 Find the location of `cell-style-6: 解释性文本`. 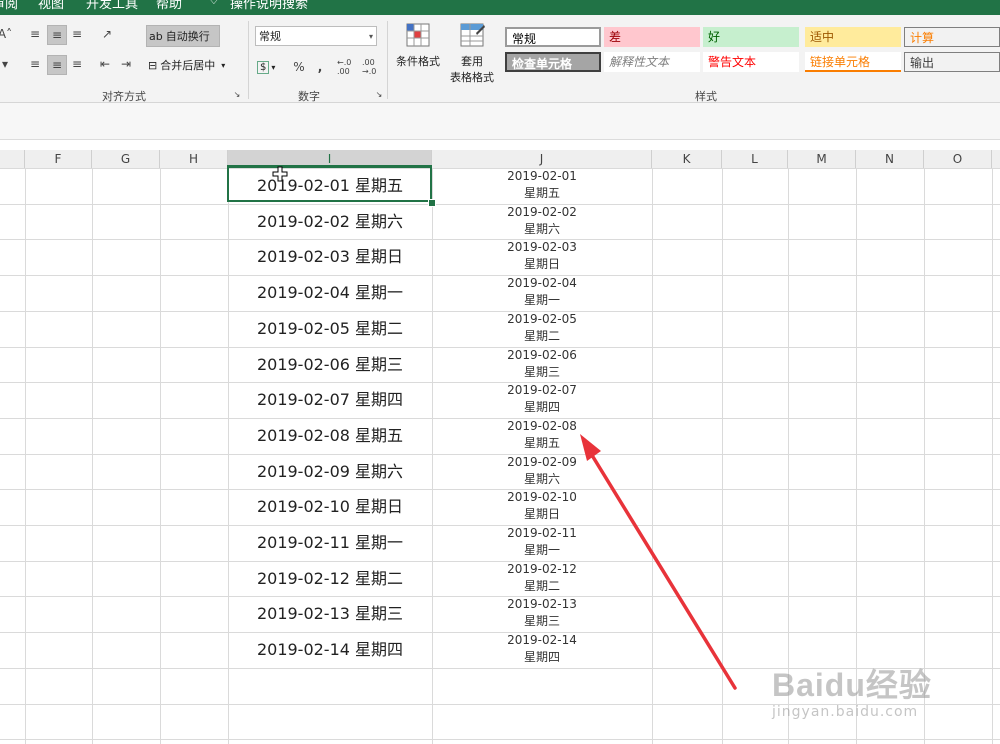

cell-style-6: 解释性文本 is located at coordinates (652, 62).